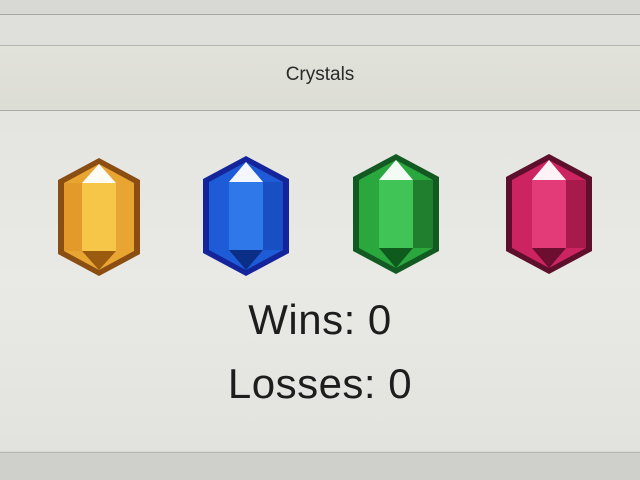 The height and width of the screenshot is (480, 640). I want to click on crystal-yellow-icon, so click(99, 217).